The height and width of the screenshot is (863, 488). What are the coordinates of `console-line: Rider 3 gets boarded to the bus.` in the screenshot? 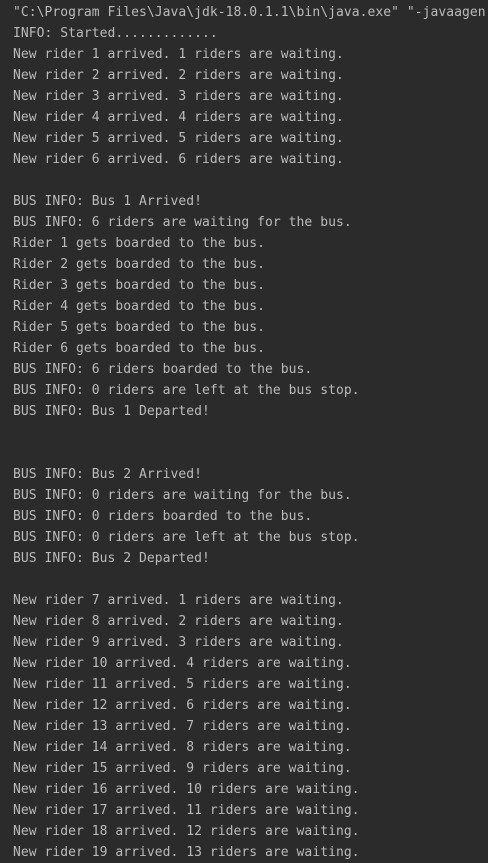 It's located at (139, 285).